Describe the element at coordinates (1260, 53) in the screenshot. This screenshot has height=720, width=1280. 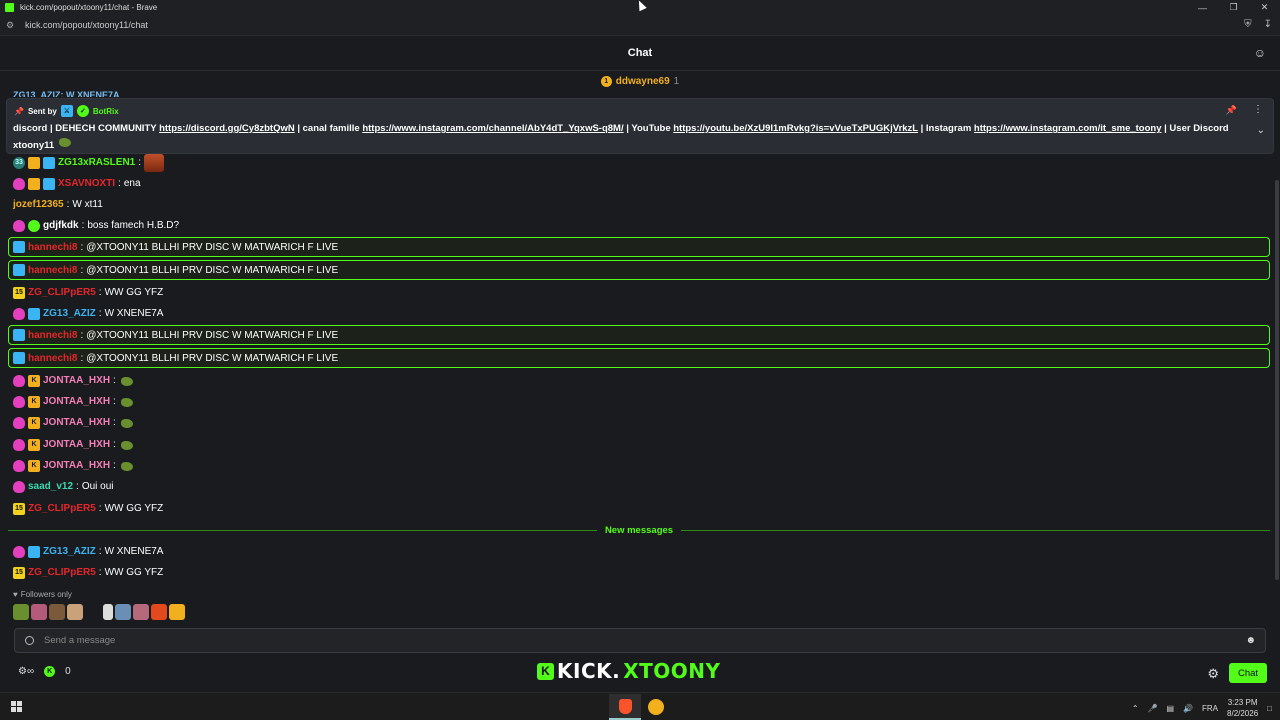
I see `user-list-icon: ☺` at that location.